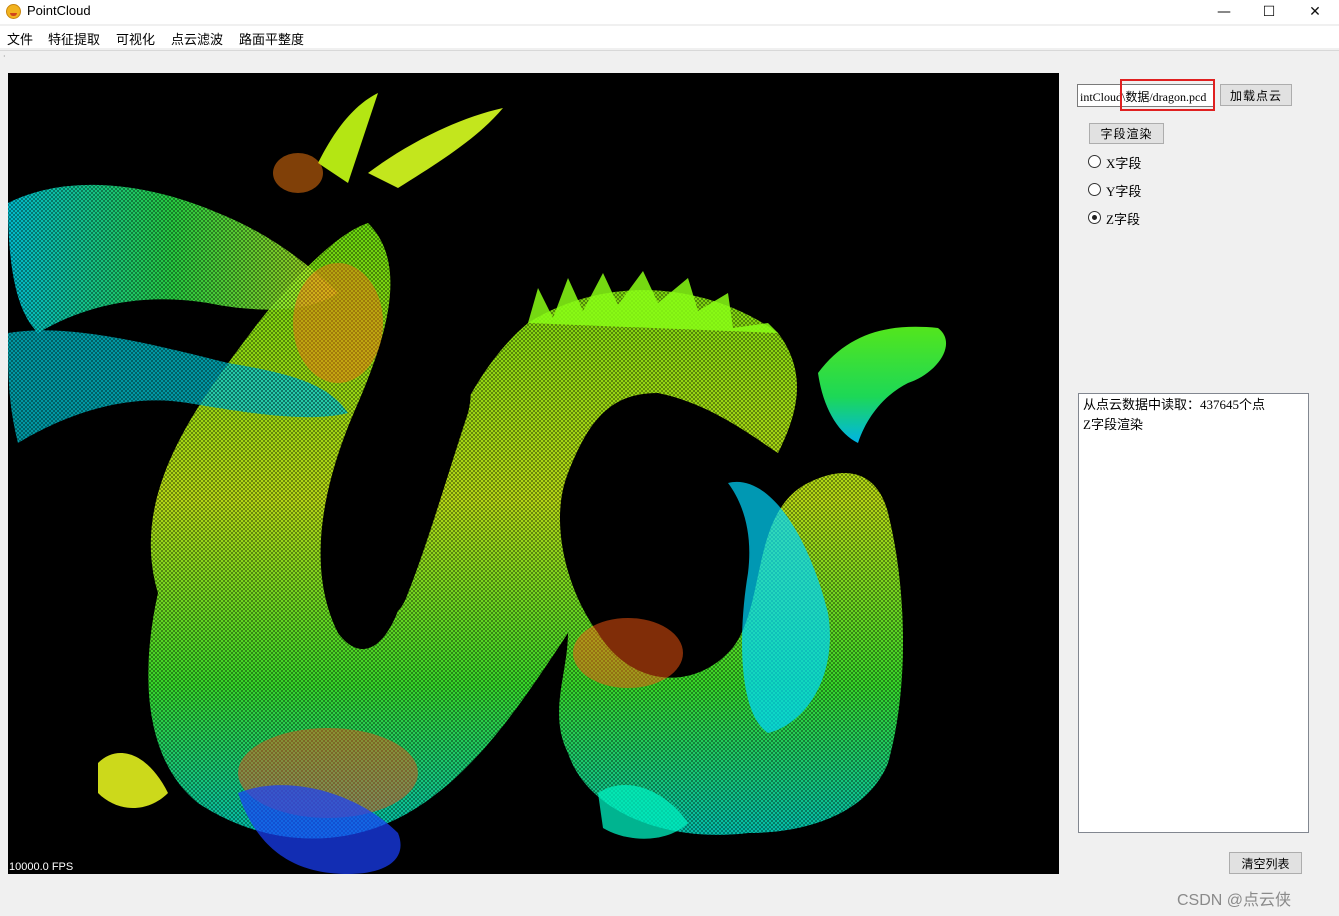 This screenshot has height=916, width=1339. I want to click on radio-y-field: Y字段, so click(1128, 190).